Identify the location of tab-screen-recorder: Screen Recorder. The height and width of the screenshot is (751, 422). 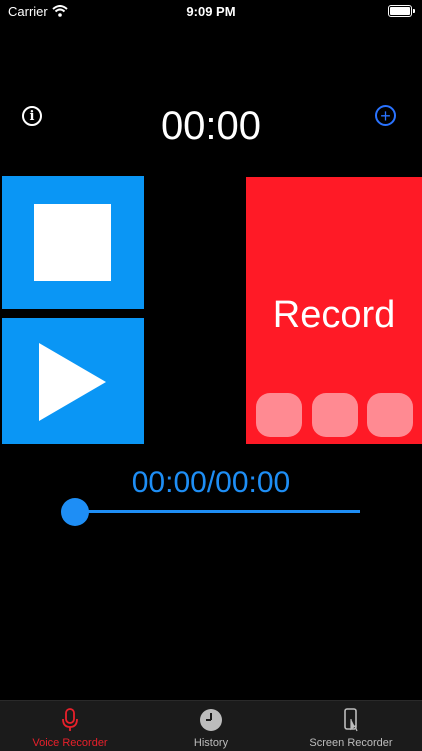
(351, 726).